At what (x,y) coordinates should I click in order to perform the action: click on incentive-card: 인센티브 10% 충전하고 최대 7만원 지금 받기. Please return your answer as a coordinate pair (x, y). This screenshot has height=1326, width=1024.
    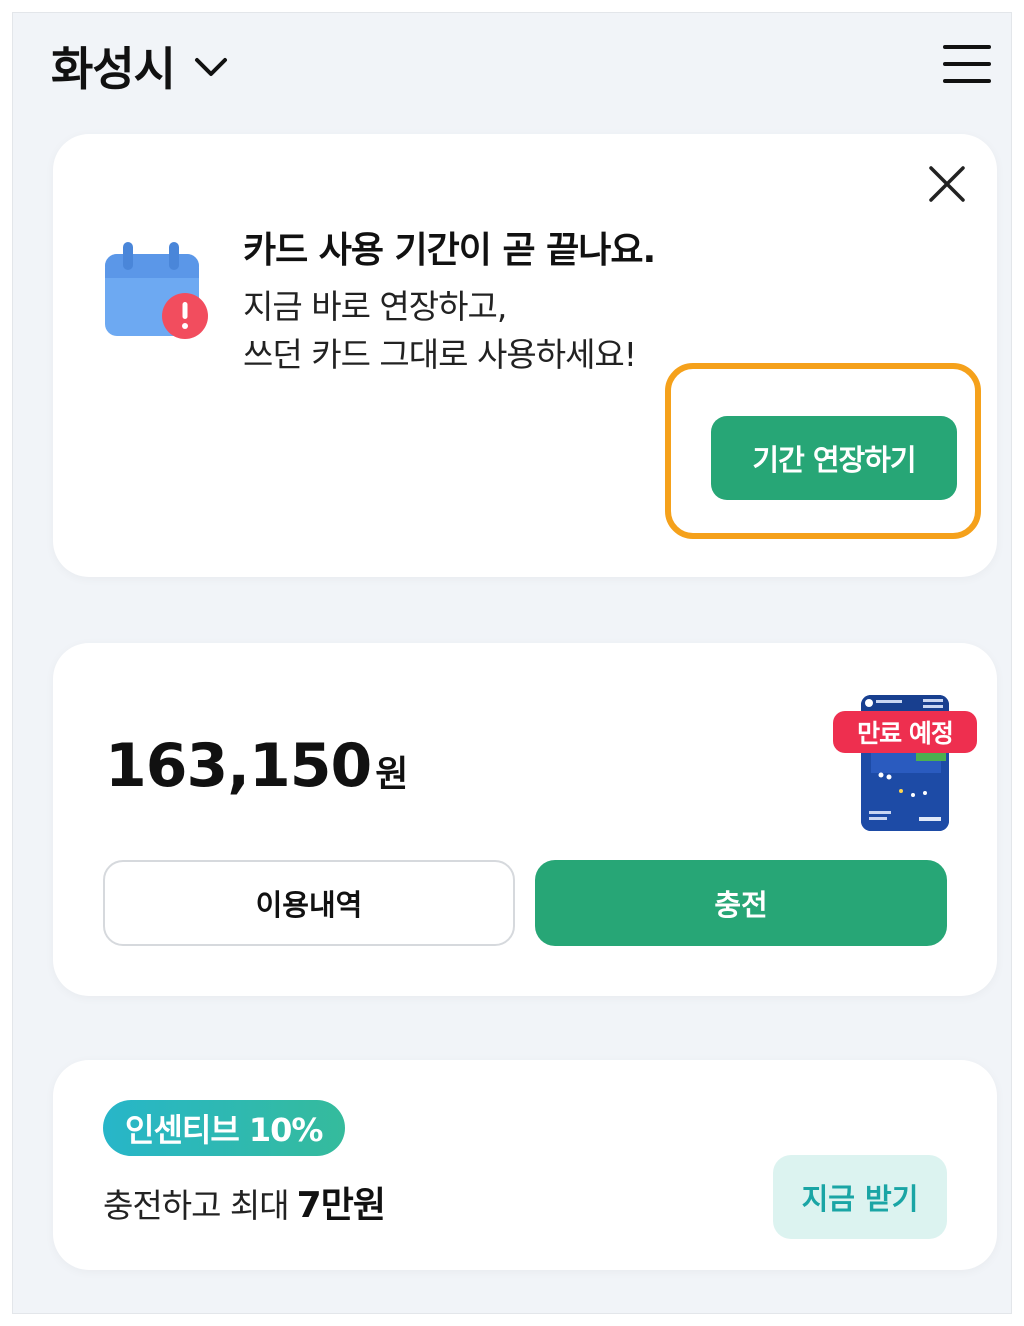
    Looking at the image, I should click on (525, 1165).